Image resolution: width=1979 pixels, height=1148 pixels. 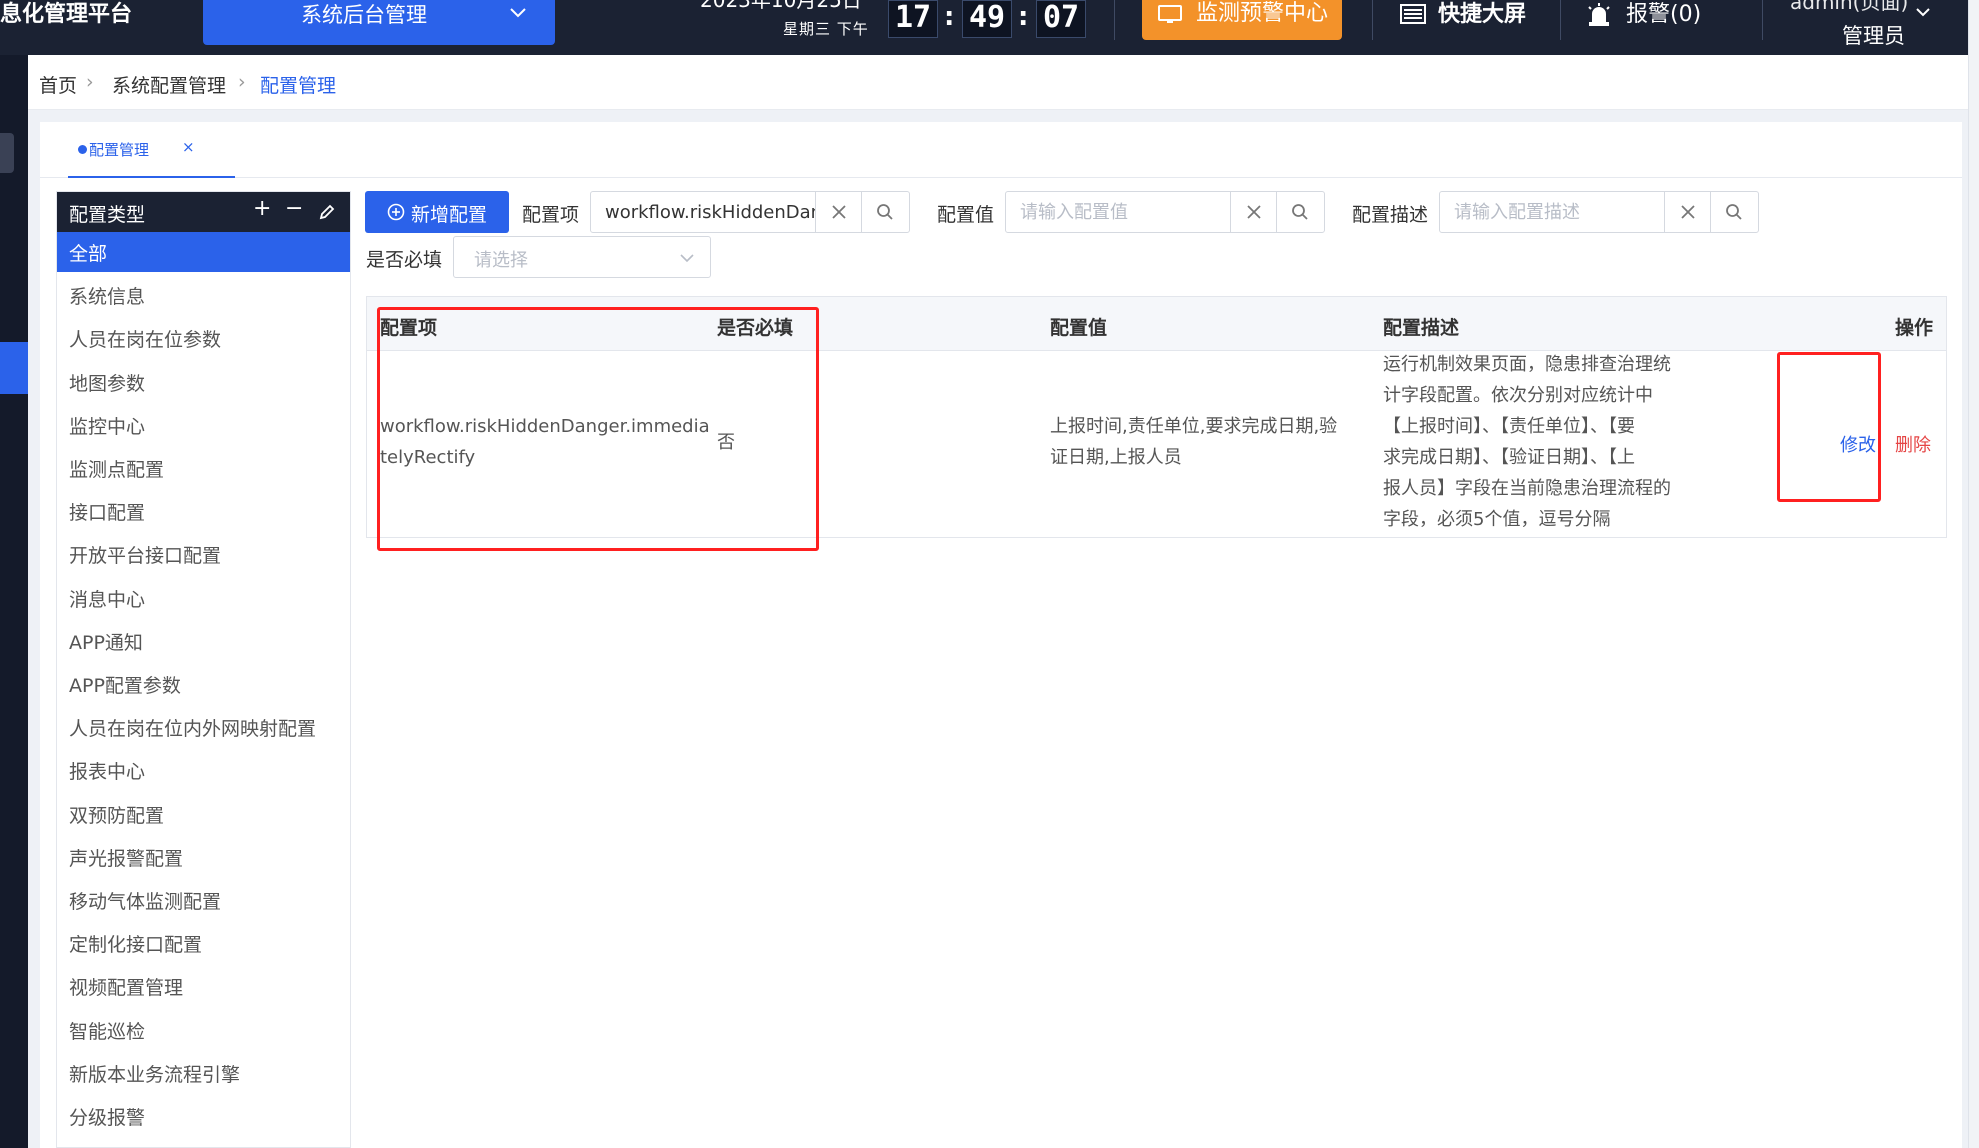 What do you see at coordinates (1194, 426) in the screenshot?
I see `cell-config-value-line: 上报时间,责任单位,要求完成日期,验` at bounding box center [1194, 426].